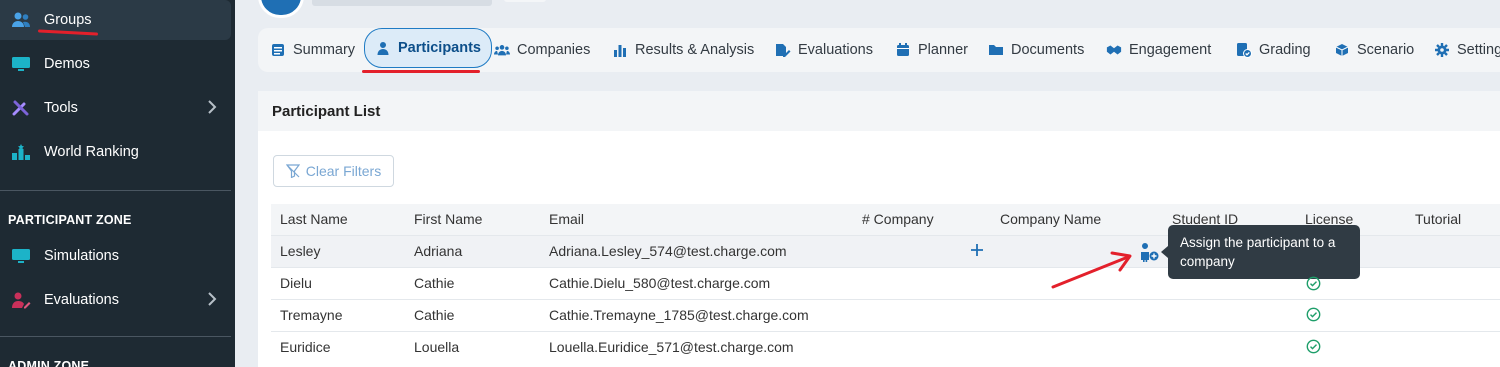 Image resolution: width=1500 pixels, height=367 pixels. What do you see at coordinates (61, 108) in the screenshot?
I see `sidebar-item-label: Tools` at bounding box center [61, 108].